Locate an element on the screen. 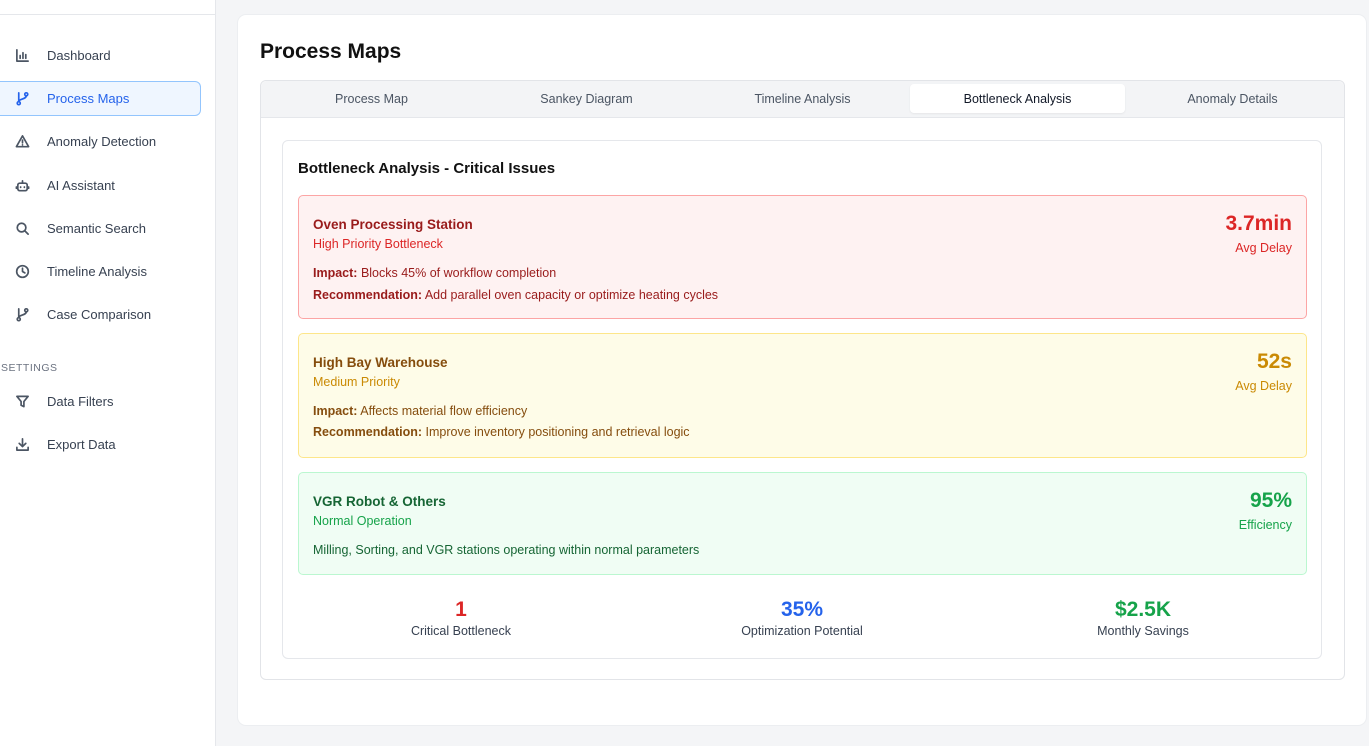  sidebar-item-label: Data Filters is located at coordinates (80, 401).